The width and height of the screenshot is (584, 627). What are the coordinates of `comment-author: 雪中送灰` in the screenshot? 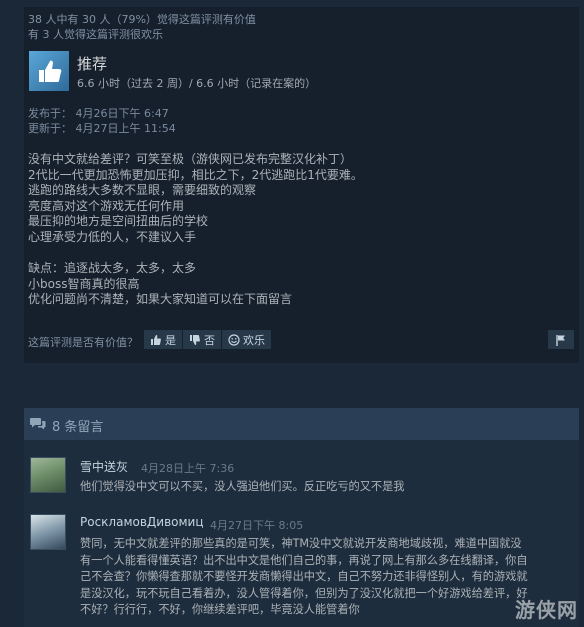 It's located at (104, 466).